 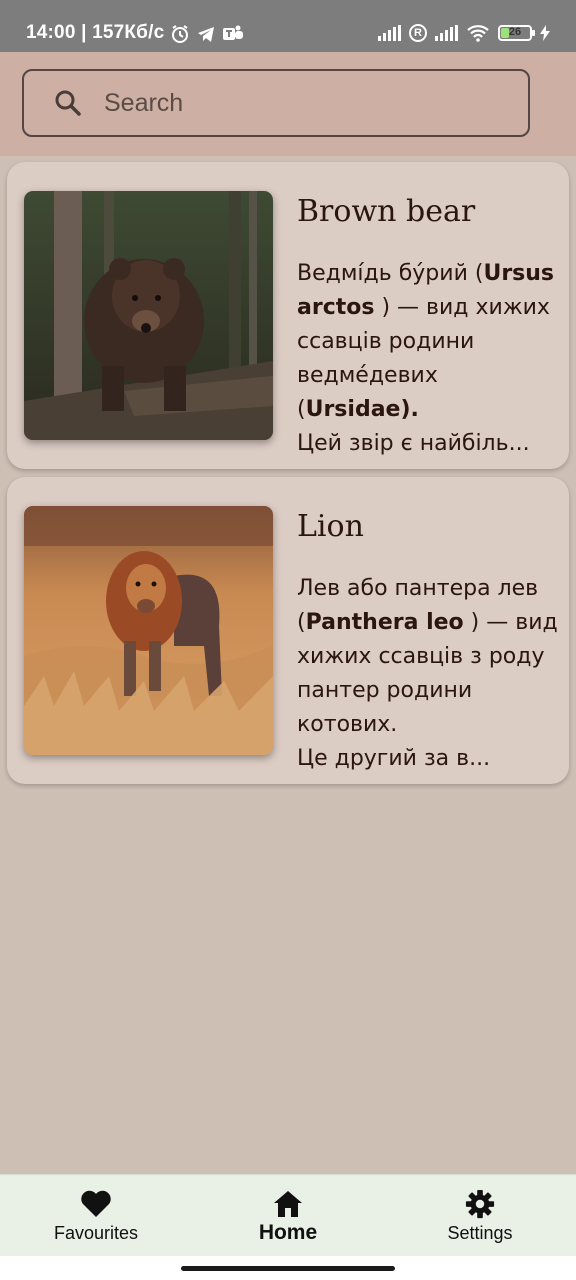 What do you see at coordinates (276, 103) in the screenshot?
I see `search-input: Search` at bounding box center [276, 103].